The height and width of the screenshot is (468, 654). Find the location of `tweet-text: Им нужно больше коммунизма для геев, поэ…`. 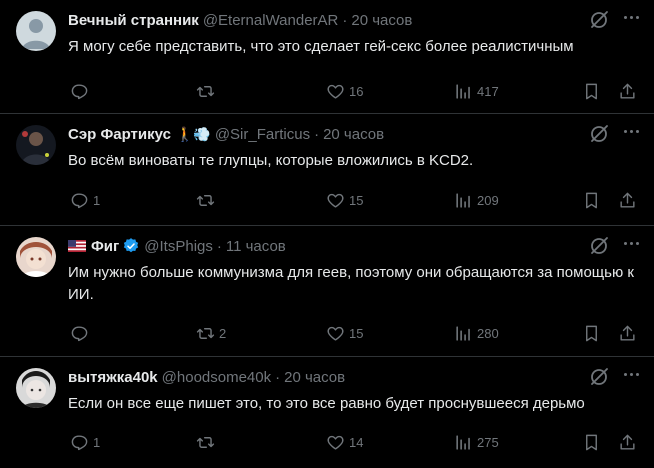

tweet-text: Им нужно больше коммунизма для геев, поэ… is located at coordinates (351, 283).